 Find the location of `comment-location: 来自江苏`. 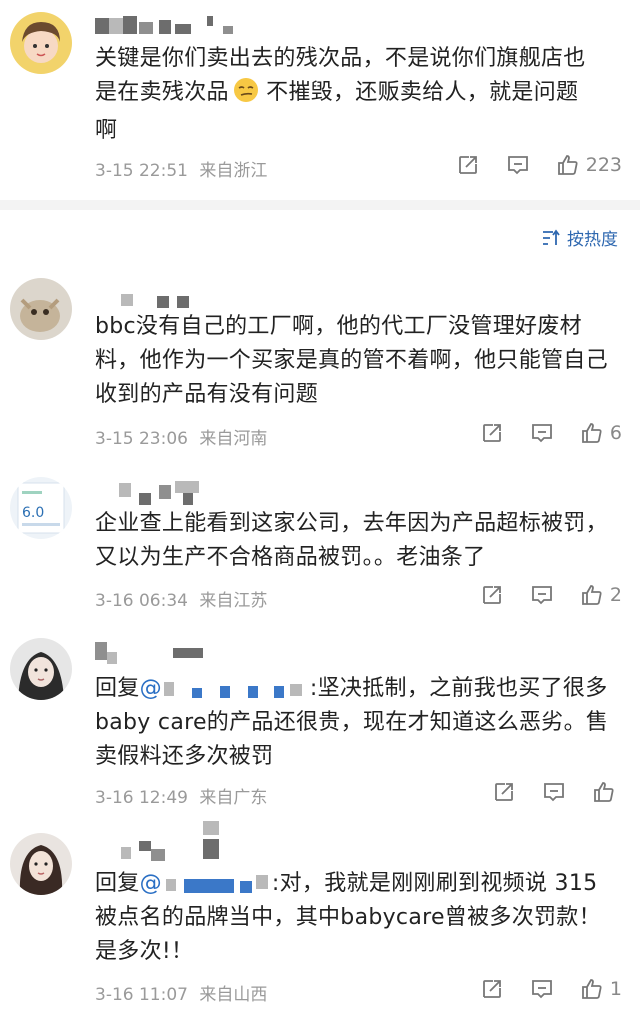

comment-location: 来自江苏 is located at coordinates (233, 601).